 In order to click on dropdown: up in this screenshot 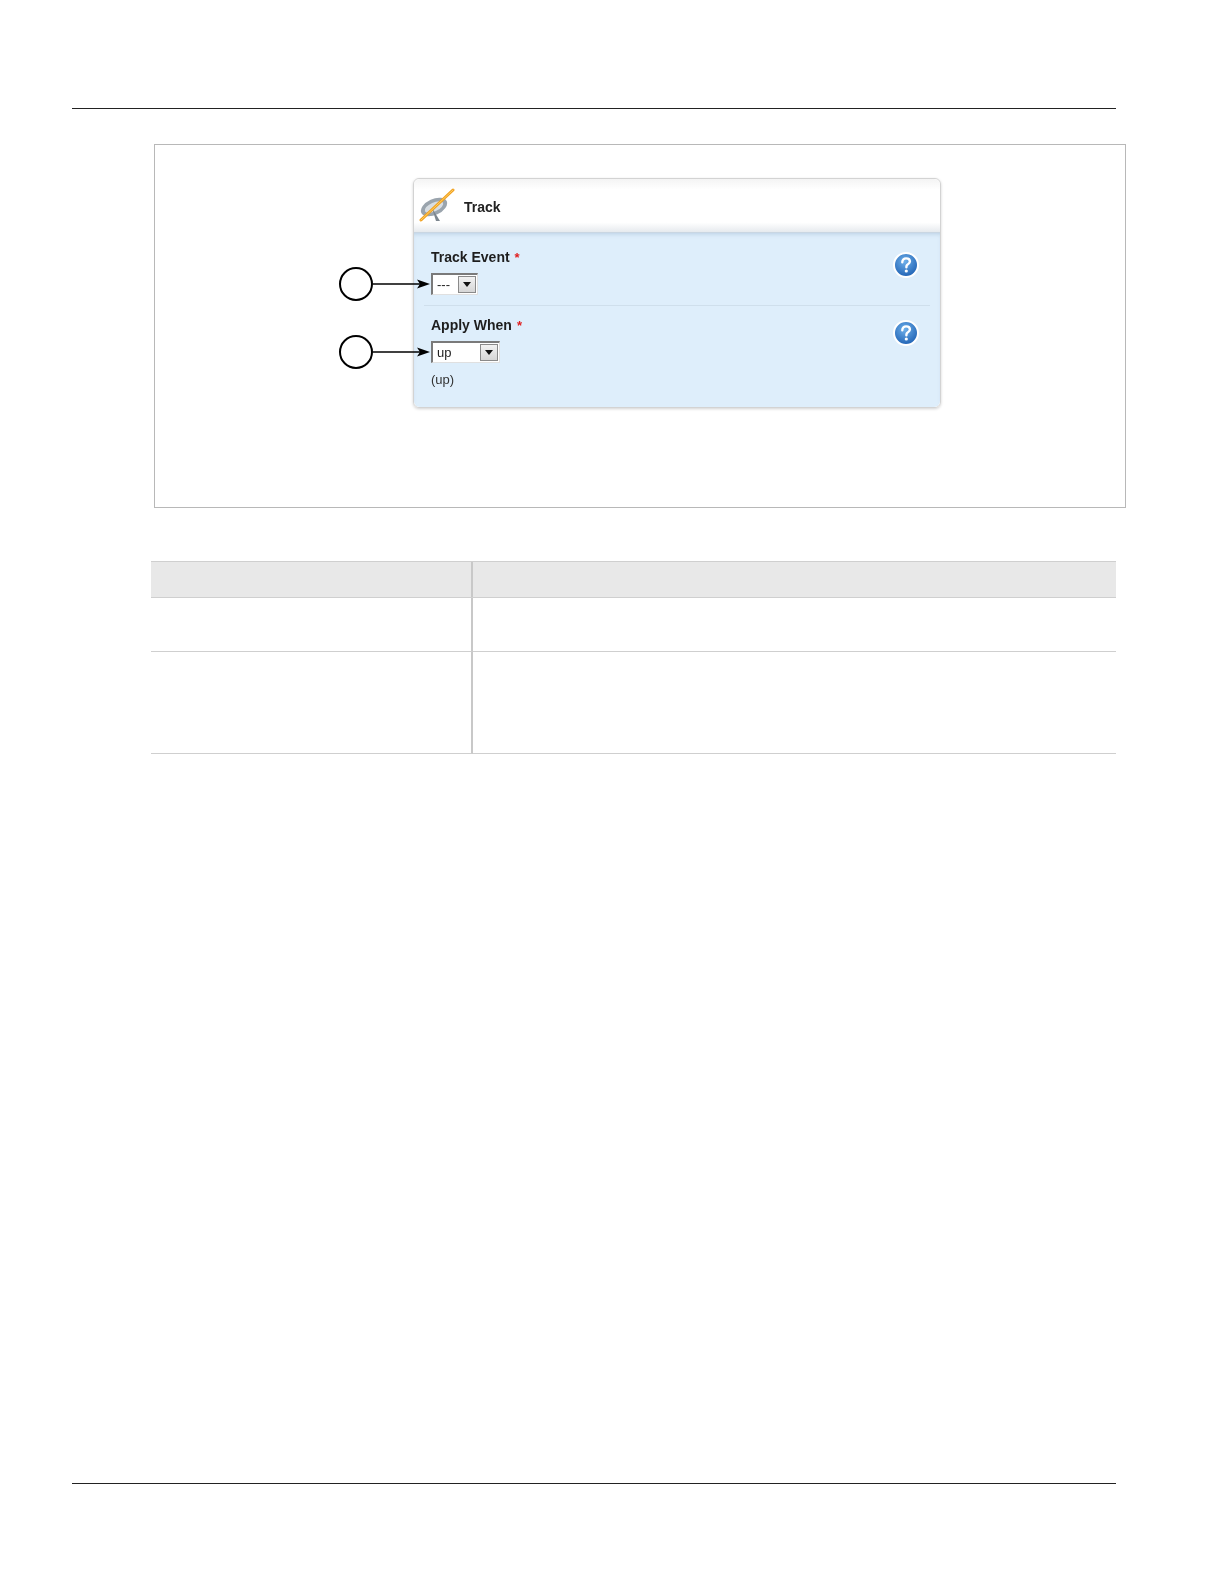, I will do `click(465, 352)`.